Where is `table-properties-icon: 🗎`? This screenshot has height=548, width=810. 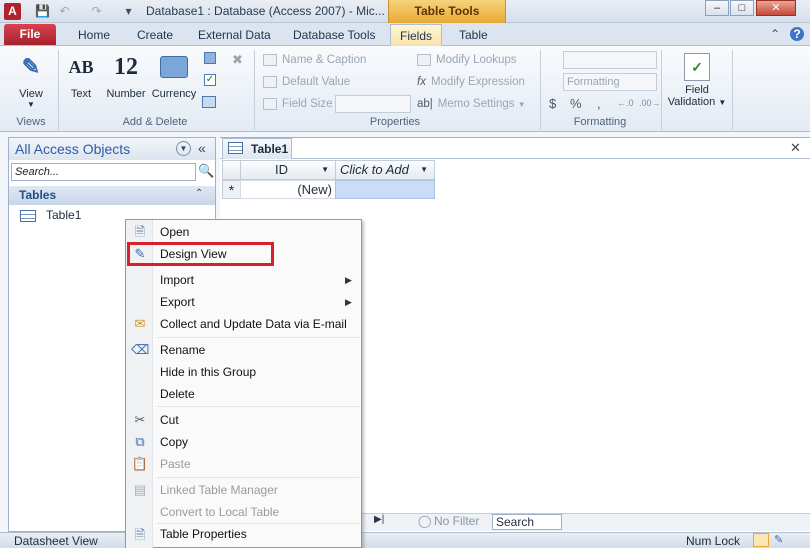 table-properties-icon: 🗎 is located at coordinates (140, 534).